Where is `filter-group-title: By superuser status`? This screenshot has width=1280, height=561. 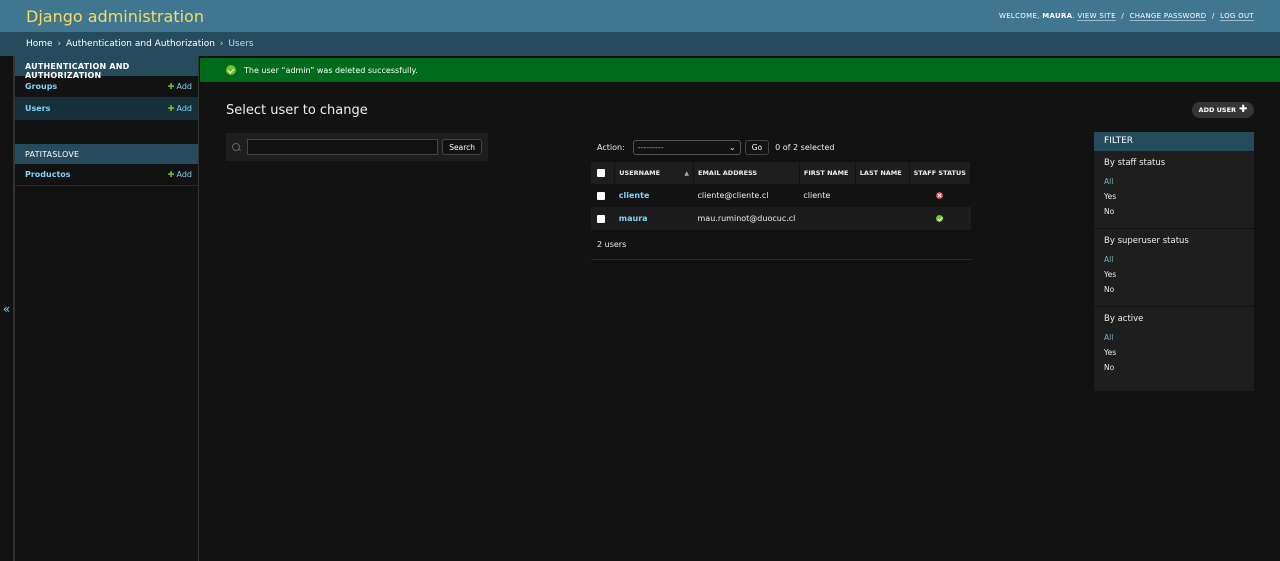
filter-group-title: By superuser status is located at coordinates (1146, 241).